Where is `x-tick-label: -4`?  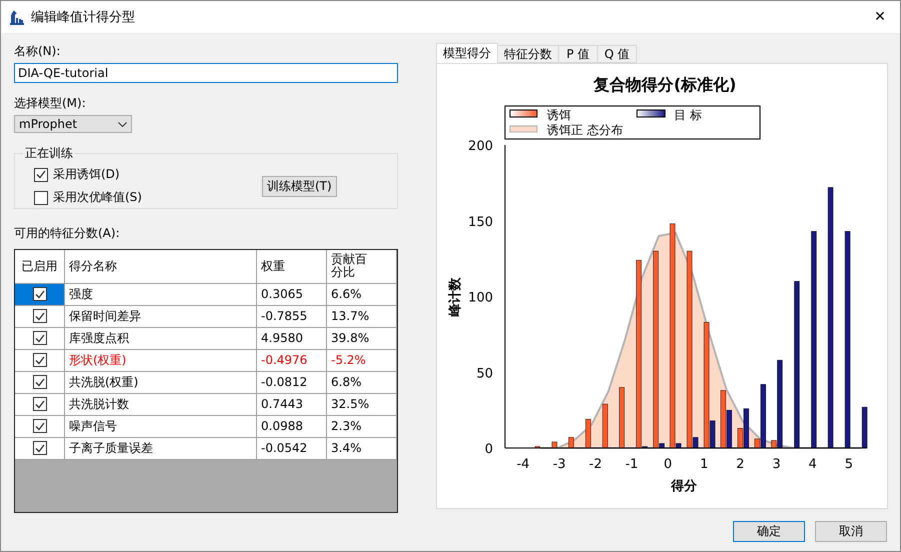
x-tick-label: -4 is located at coordinates (523, 464).